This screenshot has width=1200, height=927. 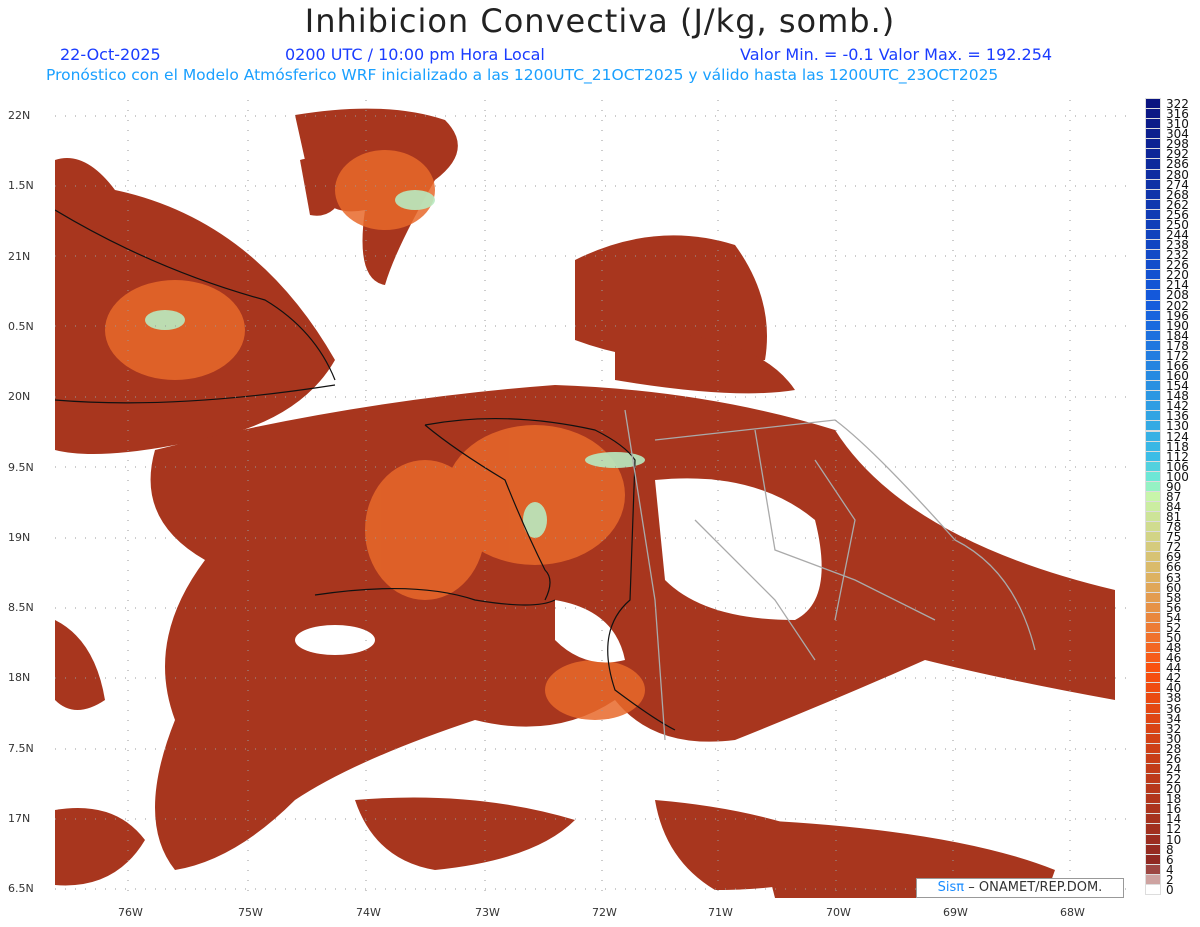 What do you see at coordinates (368, 912) in the screenshot?
I see `lon-tick-label: 74W` at bounding box center [368, 912].